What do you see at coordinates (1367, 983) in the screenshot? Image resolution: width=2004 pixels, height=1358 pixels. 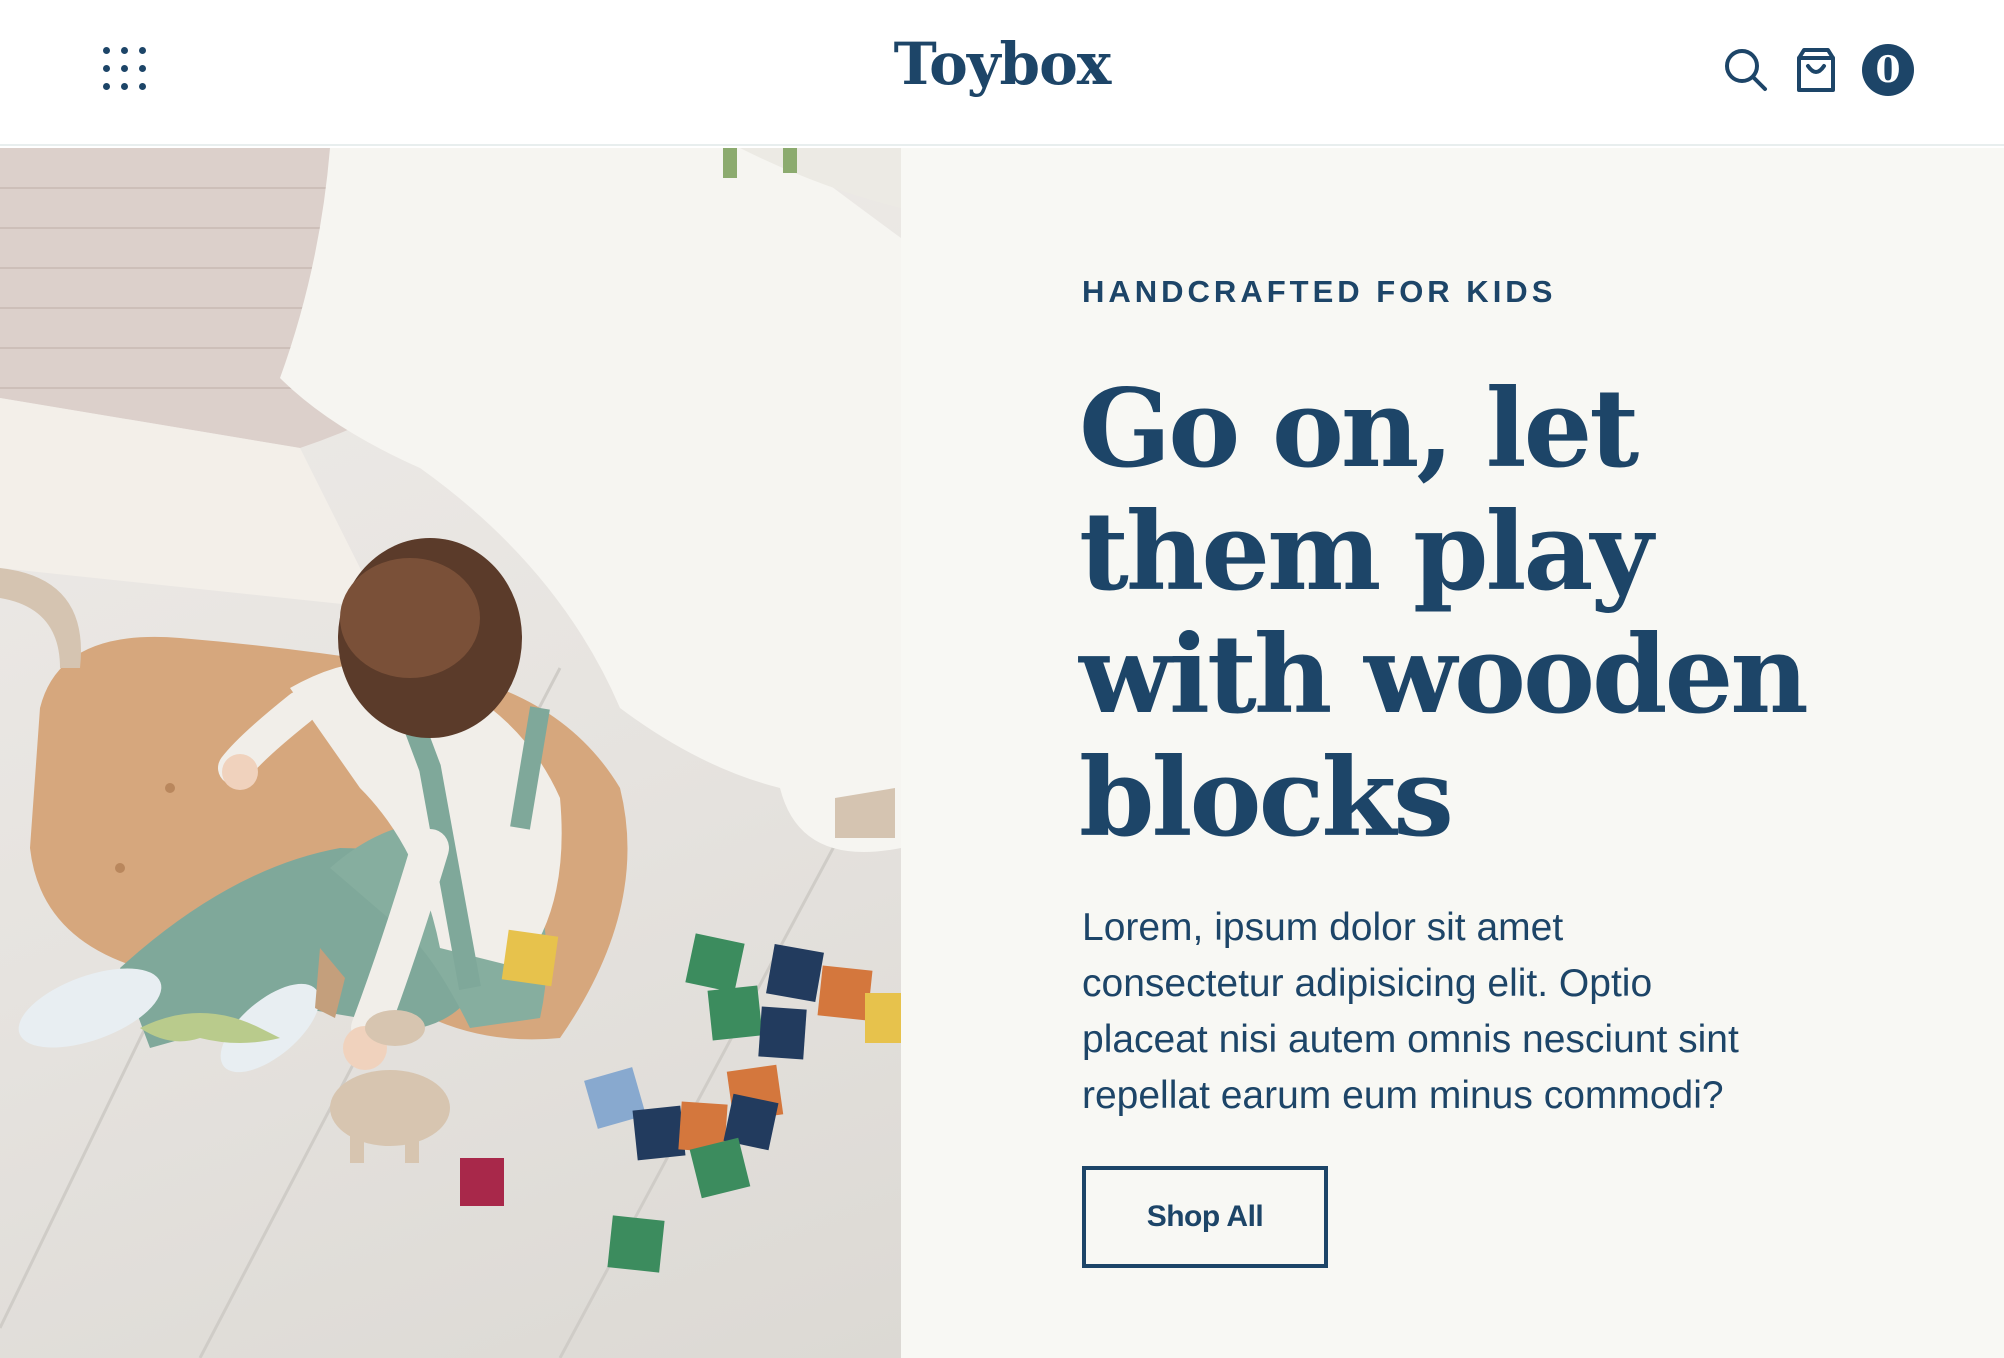 I see `hero-description-line: consectetur adipisicing elit. Optio` at bounding box center [1367, 983].